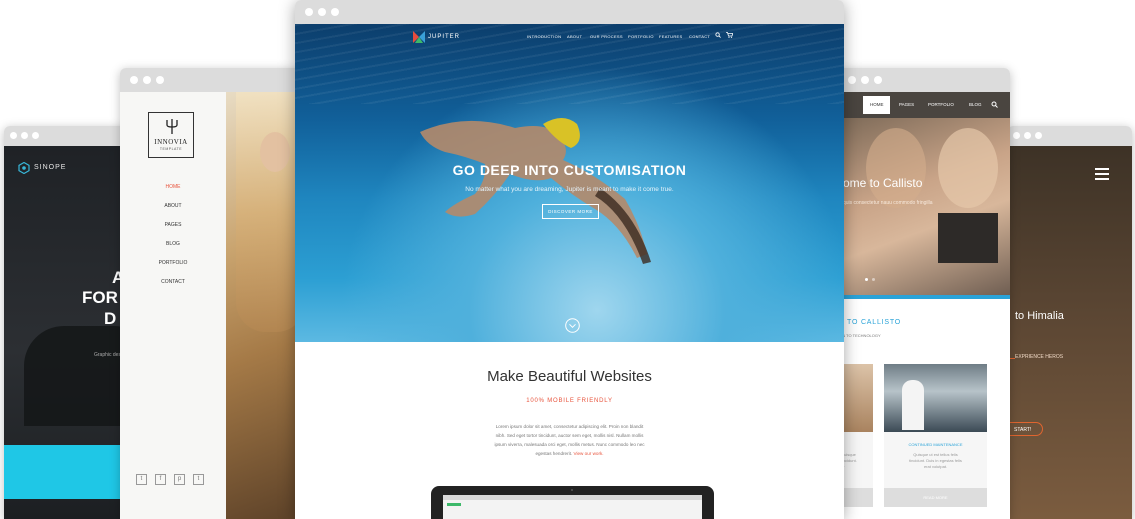  Describe the element at coordinates (941, 104) in the screenshot. I see `callisto-nav-portfolio: PORTFOLIO` at that location.